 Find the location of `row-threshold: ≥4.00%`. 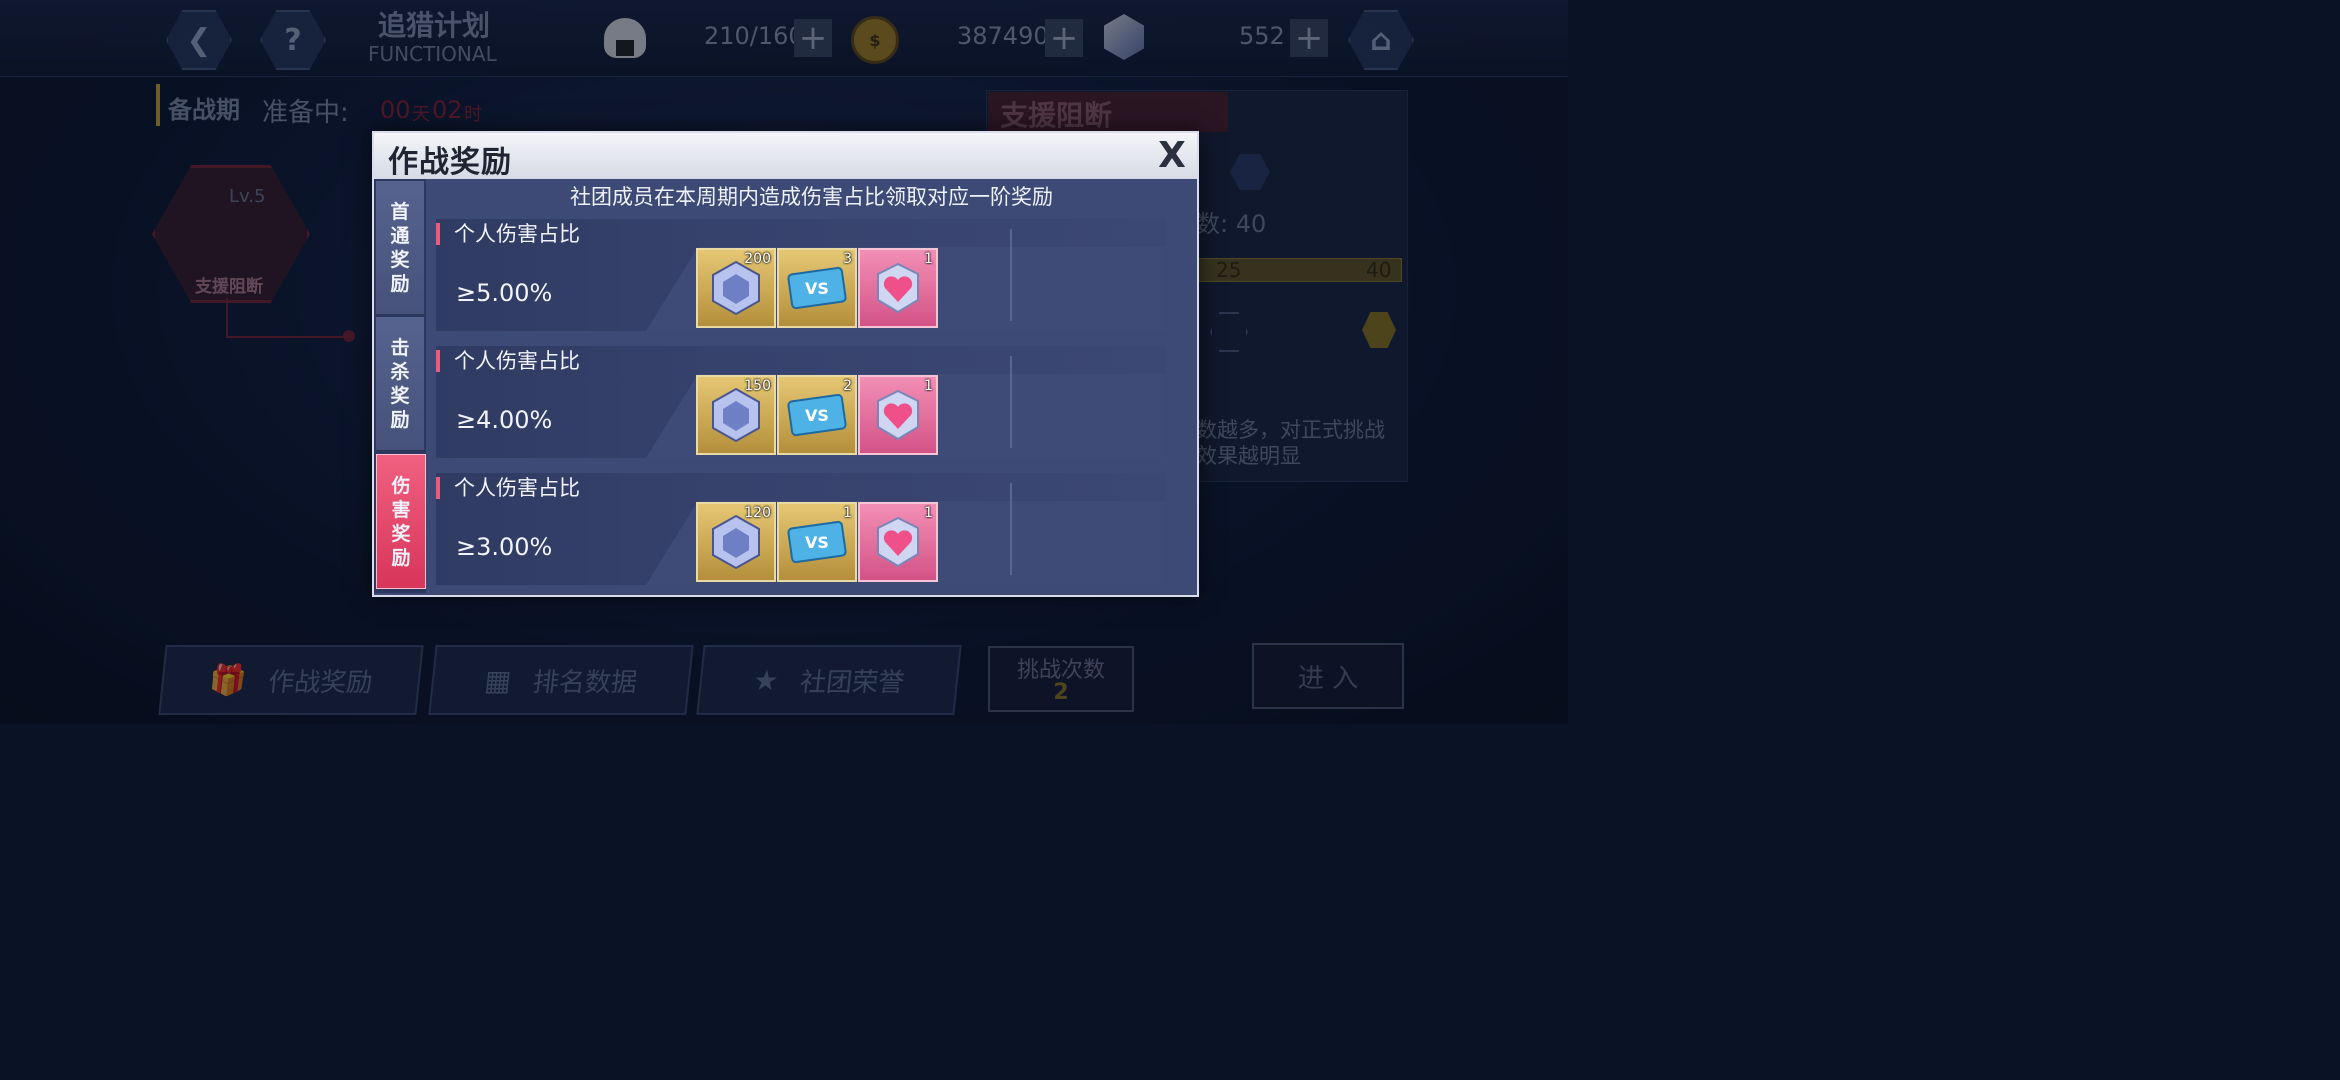

row-threshold: ≥4.00% is located at coordinates (504, 420).